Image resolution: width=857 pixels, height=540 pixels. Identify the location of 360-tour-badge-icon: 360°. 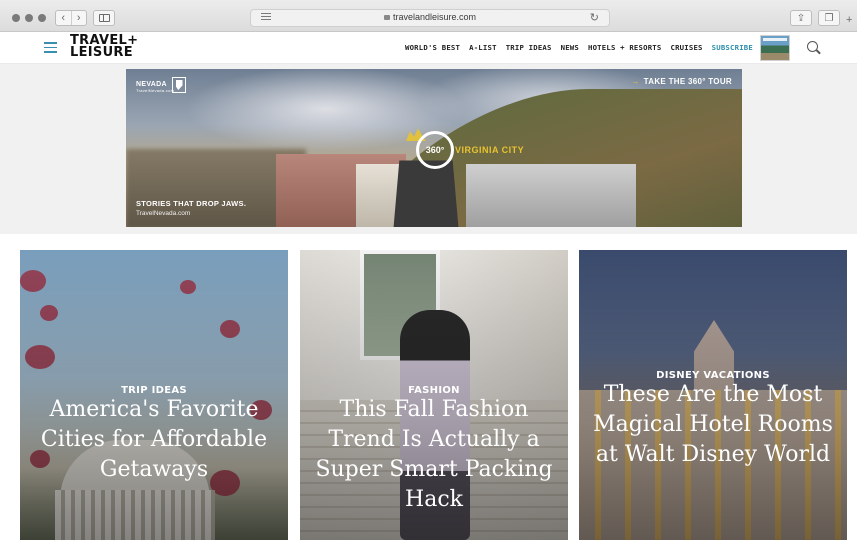
(435, 150).